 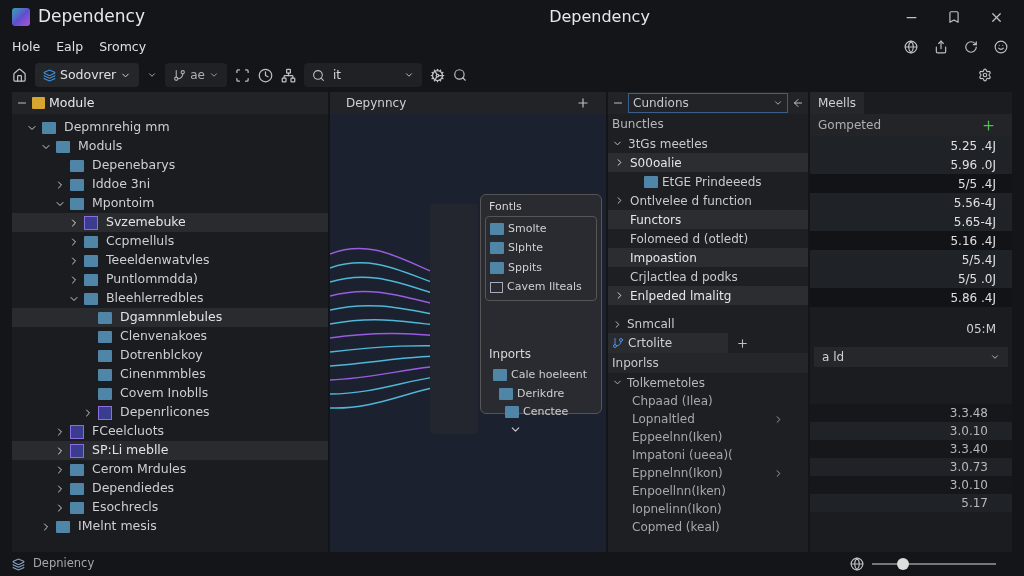 What do you see at coordinates (363, 75) in the screenshot?
I see `search-field: it` at bounding box center [363, 75].